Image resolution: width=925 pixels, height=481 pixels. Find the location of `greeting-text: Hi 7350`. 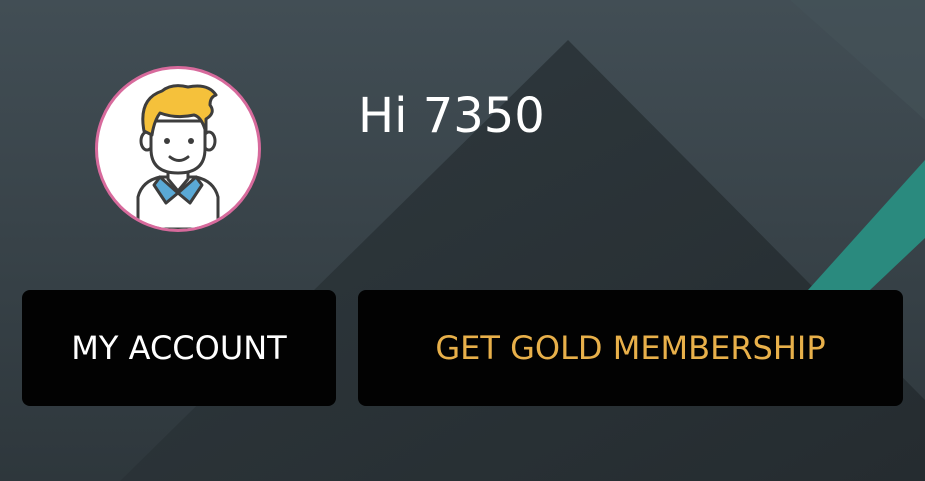

greeting-text: Hi 7350 is located at coordinates (451, 116).